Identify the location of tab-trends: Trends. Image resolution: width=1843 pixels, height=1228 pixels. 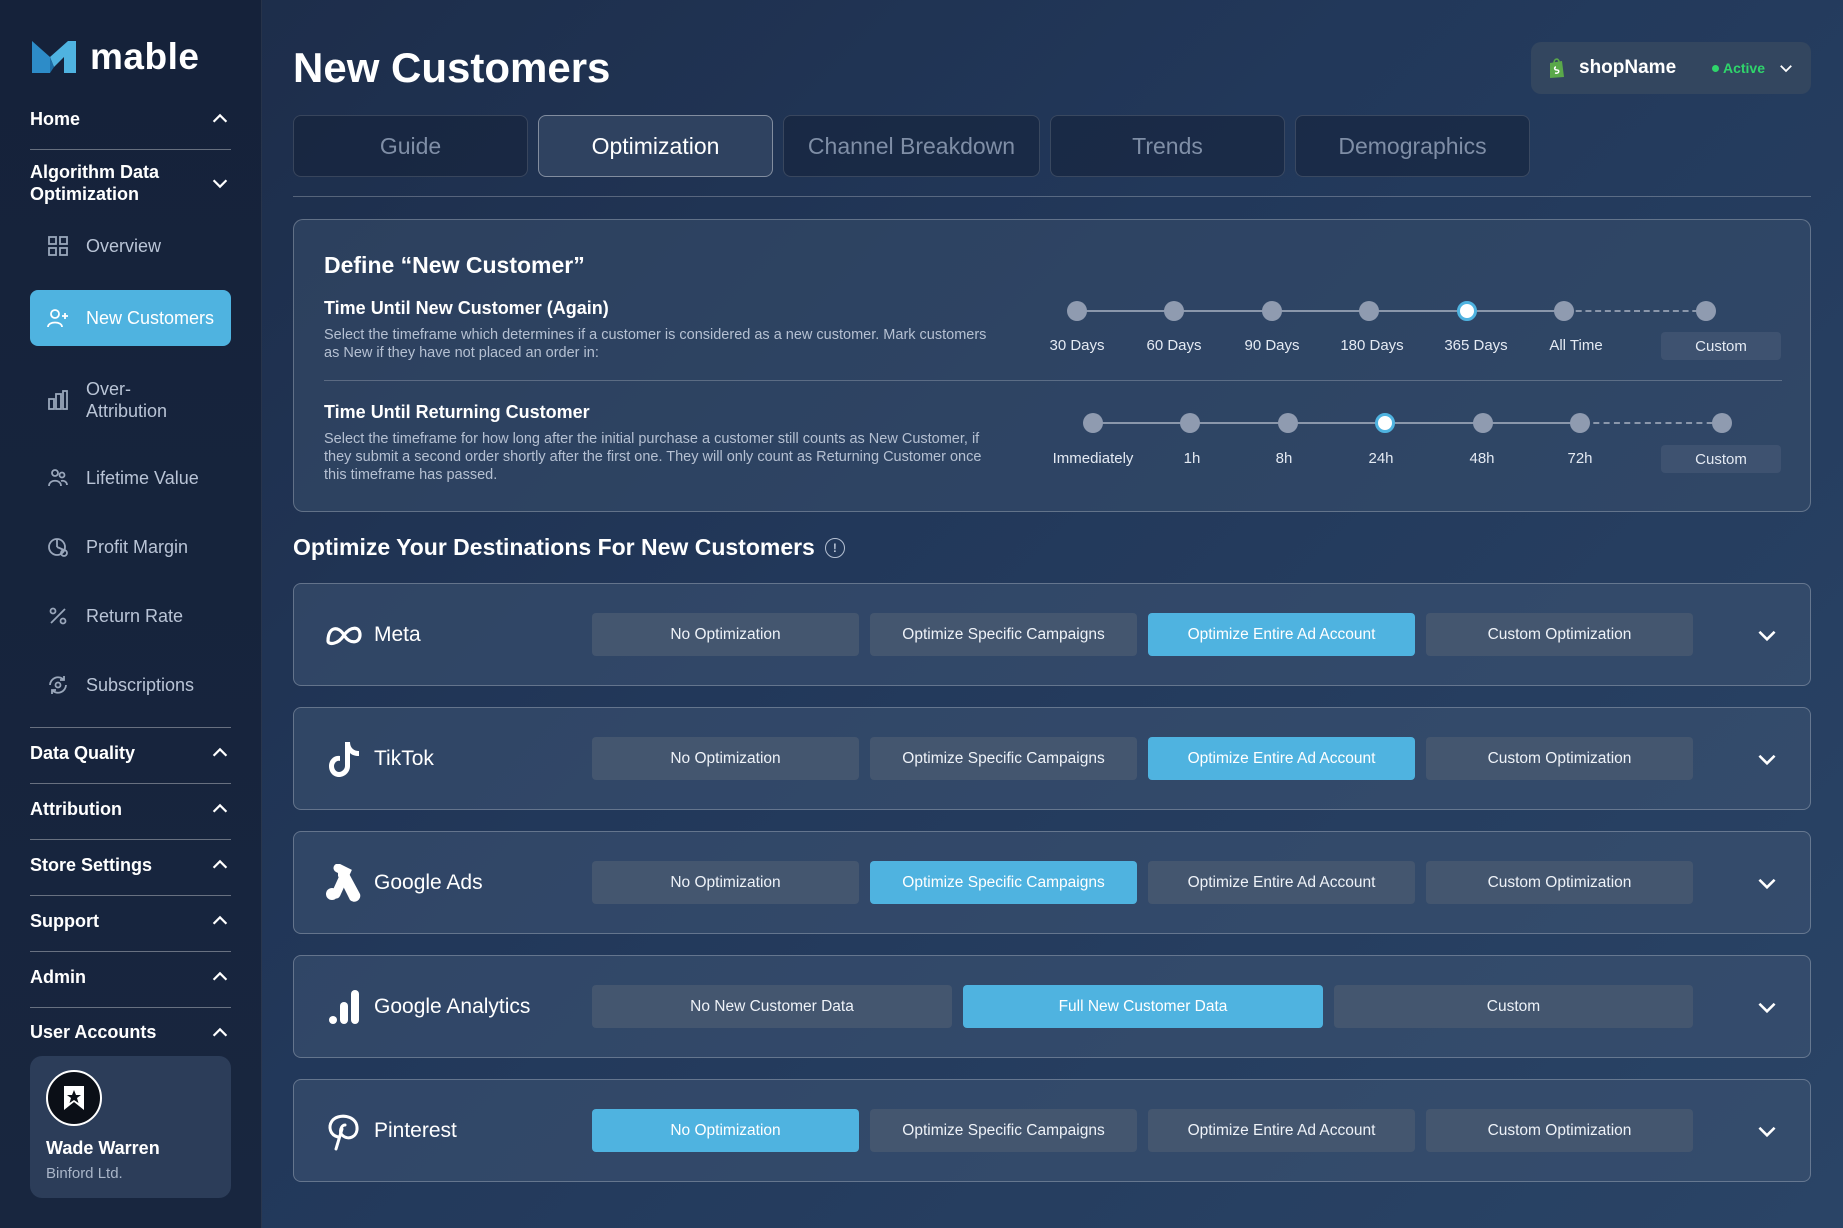
(1167, 146).